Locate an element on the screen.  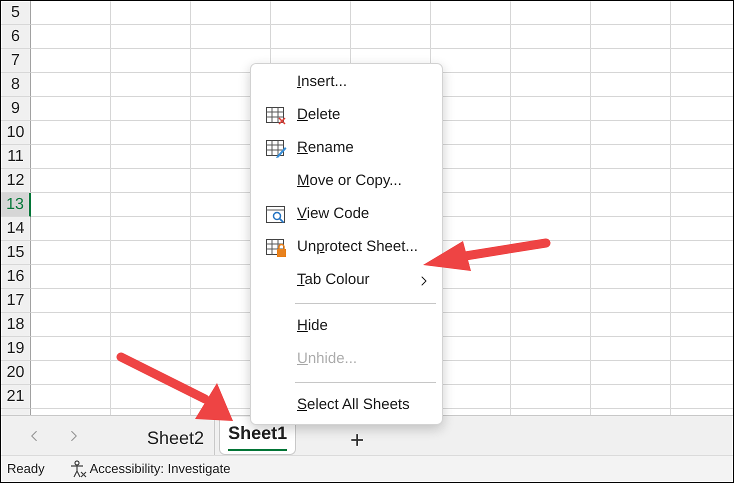
row-header: 13 is located at coordinates (16, 205).